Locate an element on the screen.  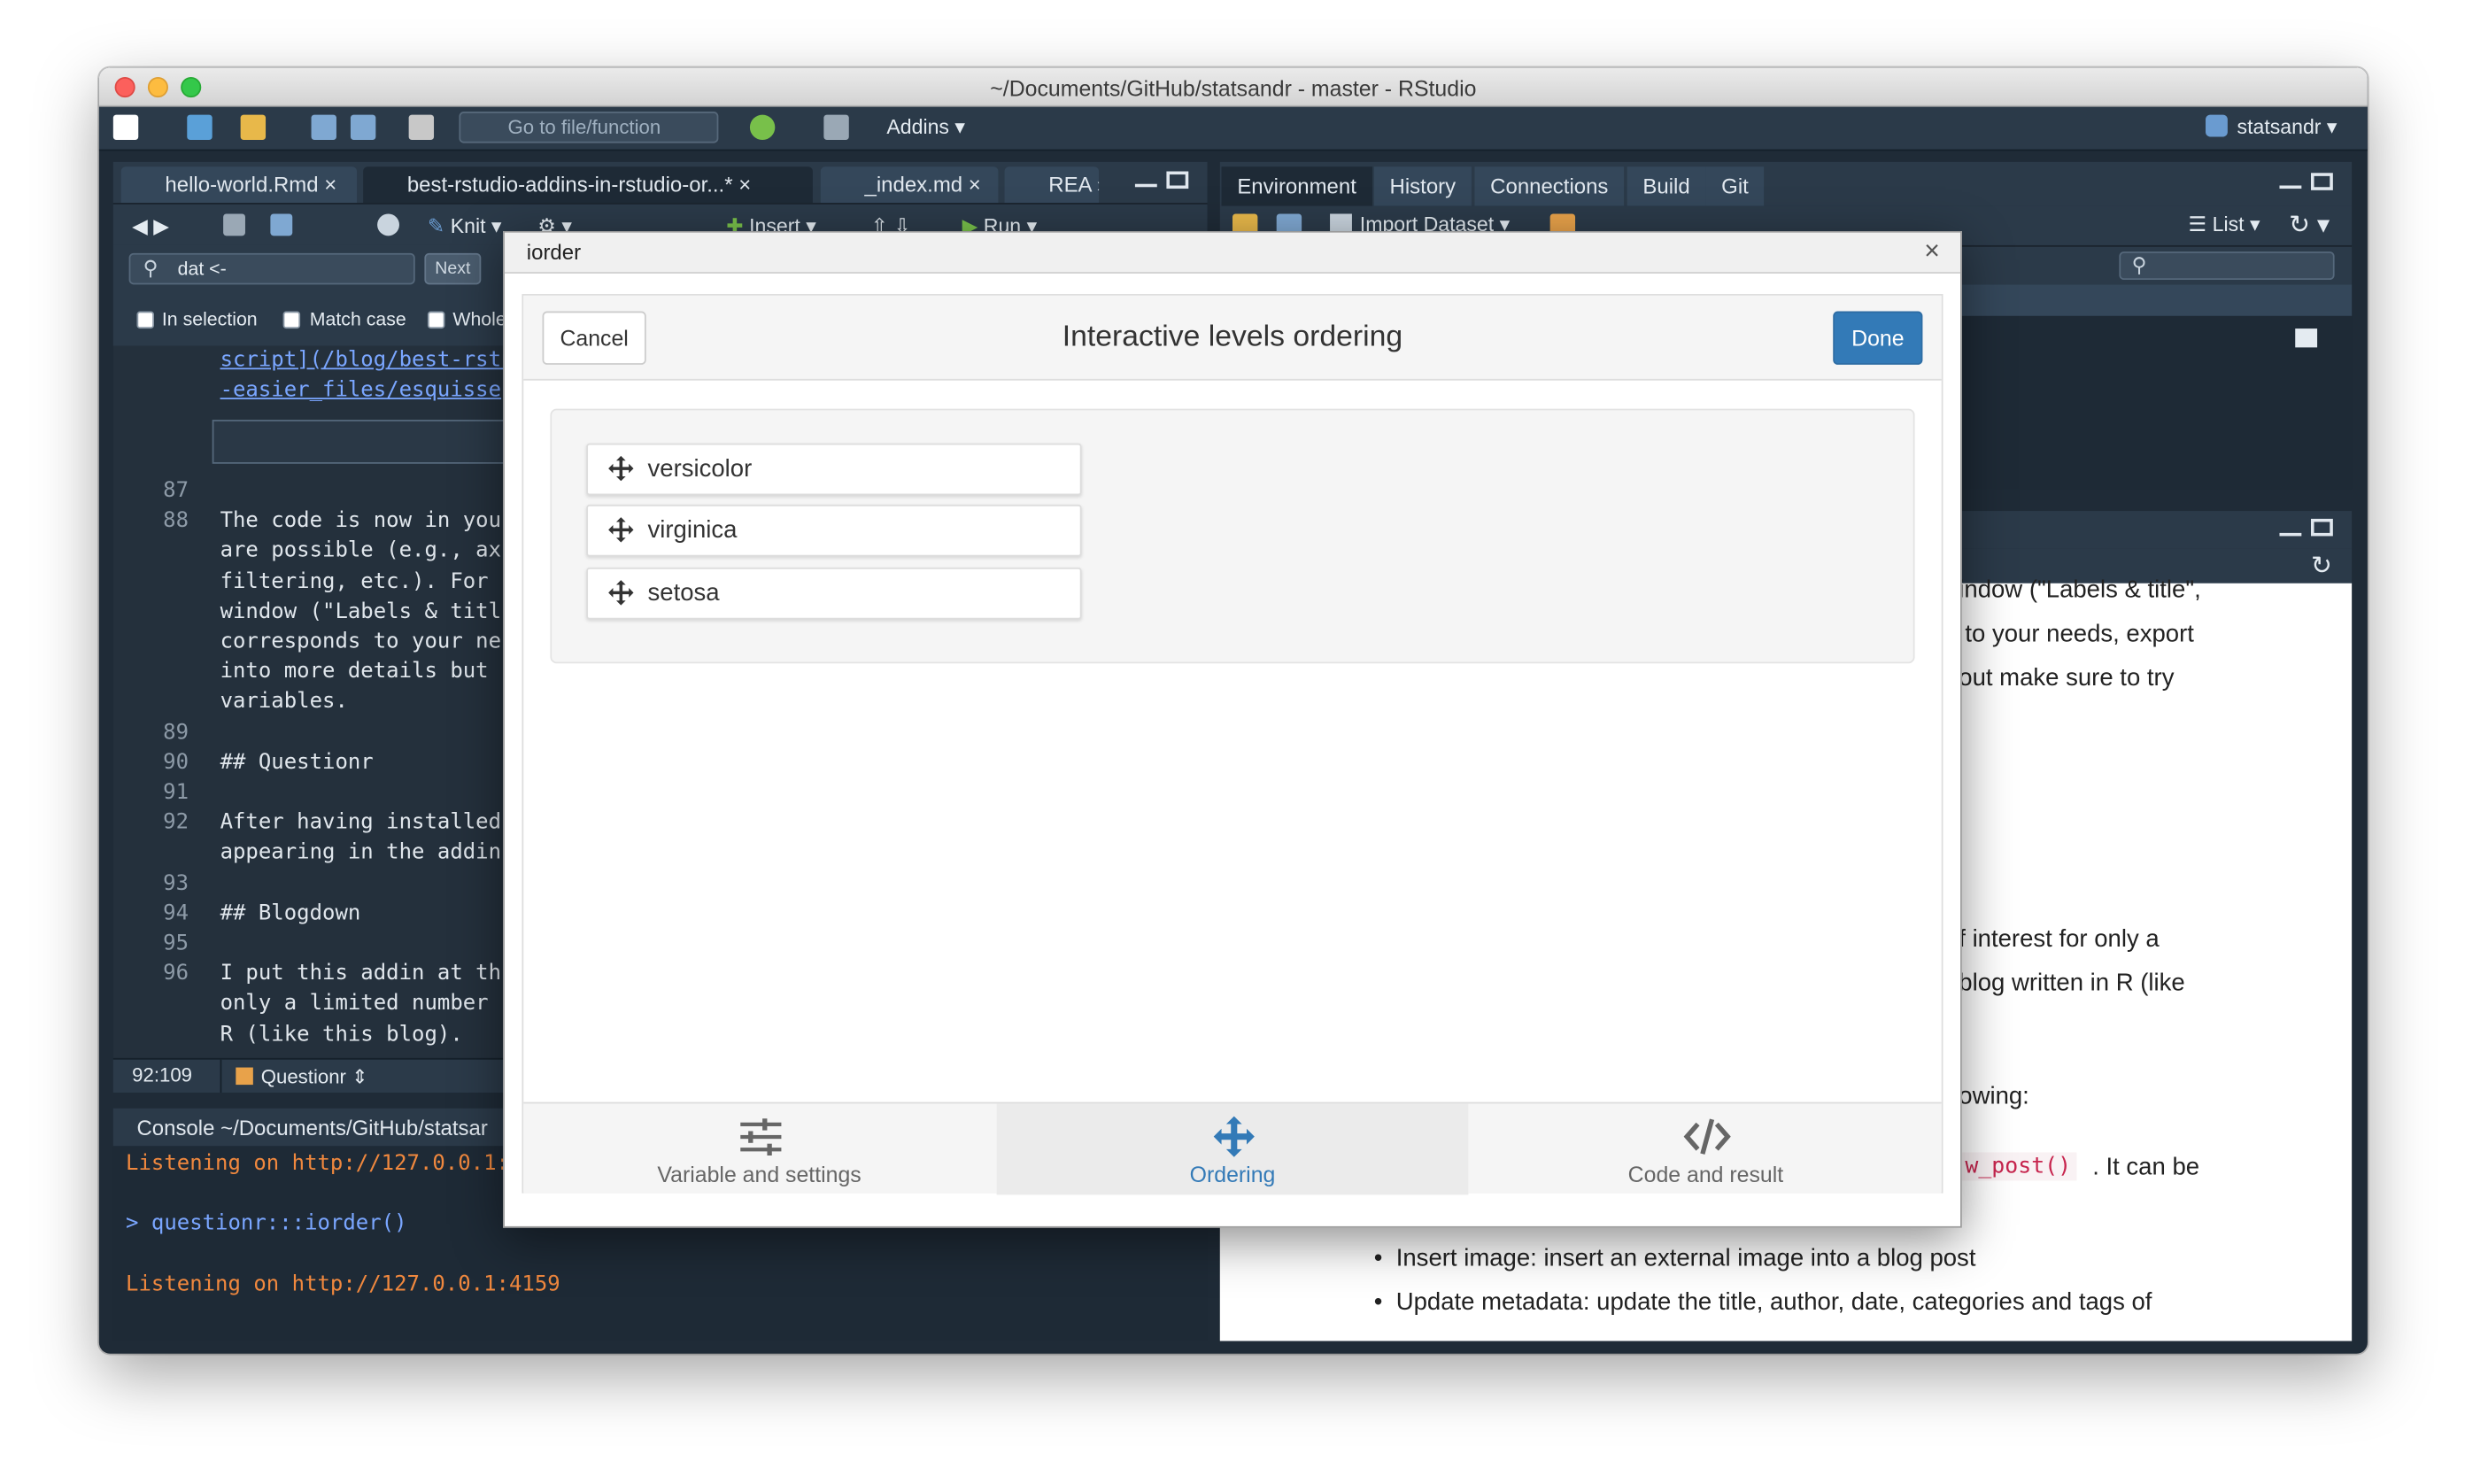
env-search-input is located at coordinates (2227, 266).